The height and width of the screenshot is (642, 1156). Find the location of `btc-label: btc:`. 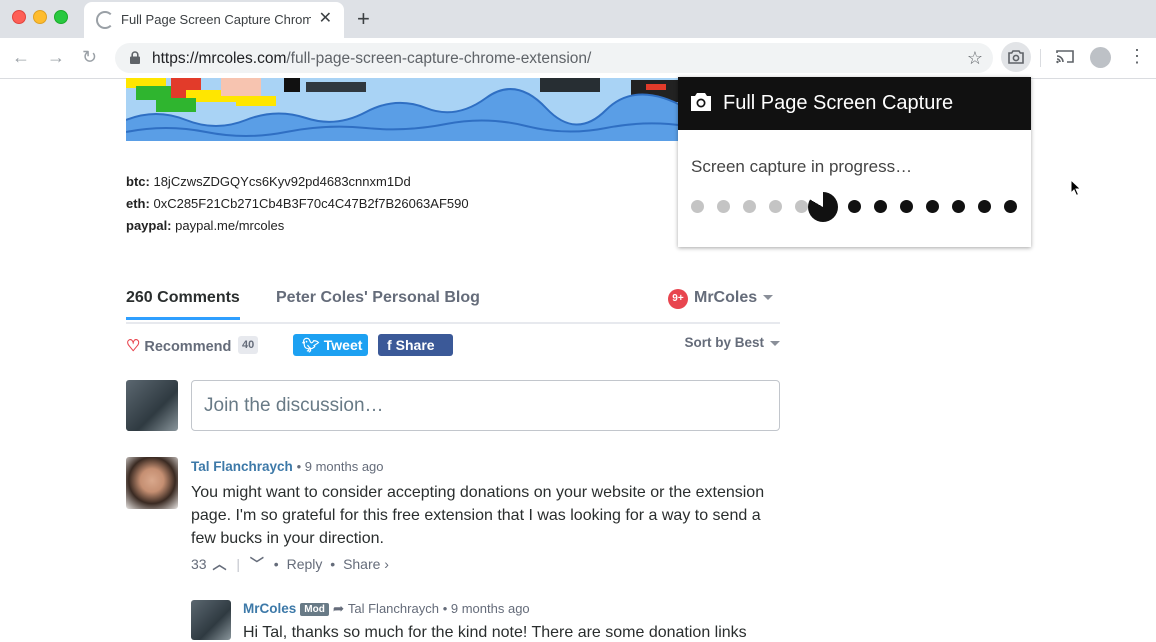

btc-label: btc: is located at coordinates (138, 181).